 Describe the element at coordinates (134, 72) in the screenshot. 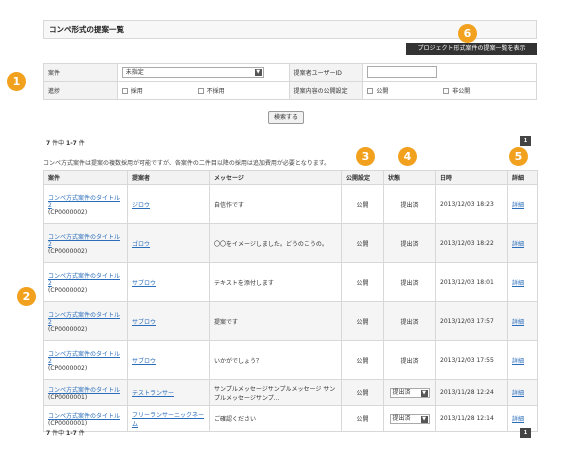

I see `case-select-value: 未指定` at that location.